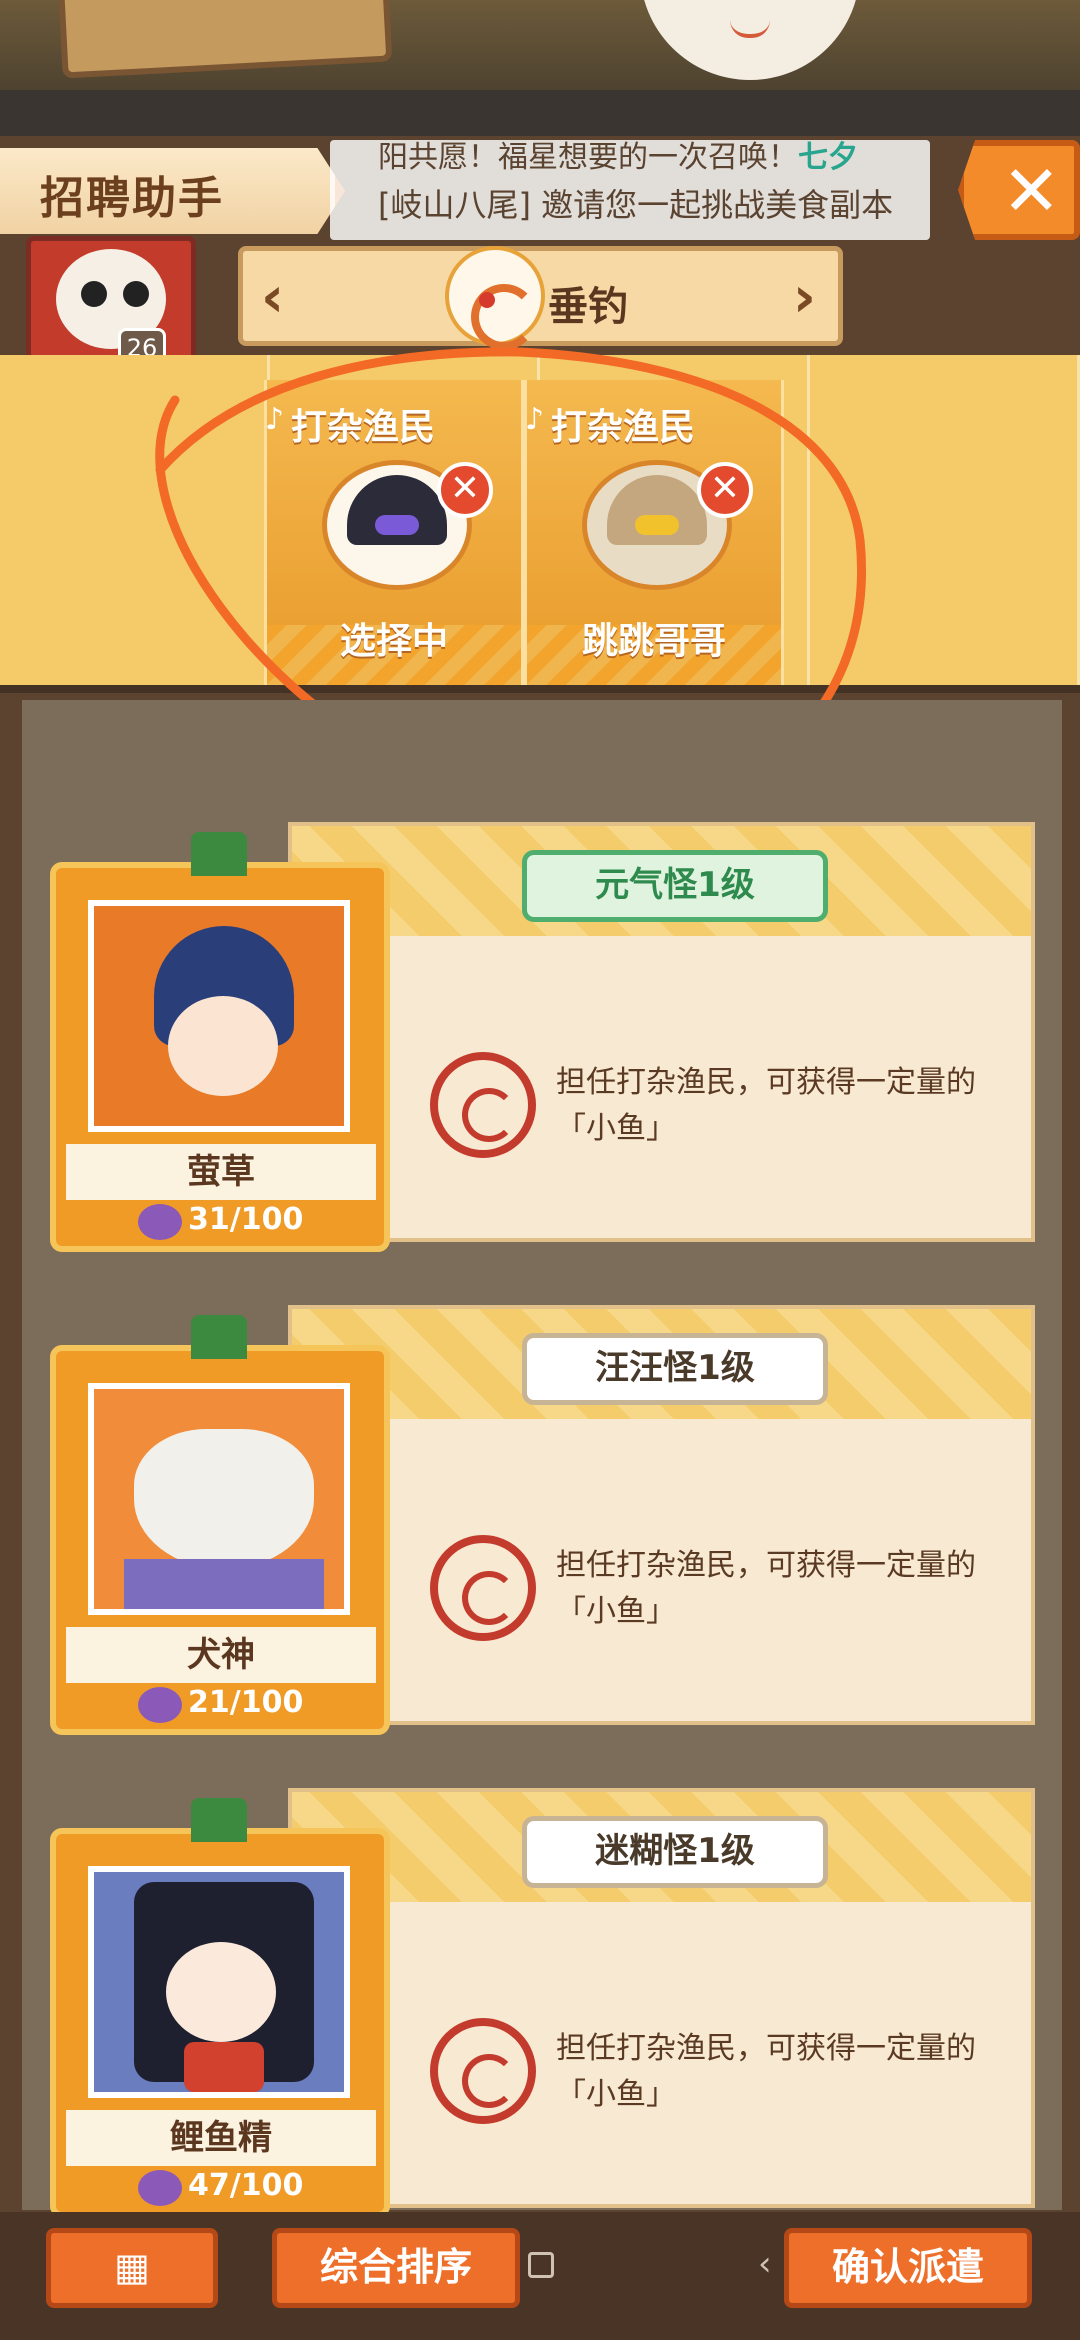 Image resolution: width=1080 pixels, height=2340 pixels. What do you see at coordinates (804, 297) in the screenshot?
I see `category-next-button: ›` at bounding box center [804, 297].